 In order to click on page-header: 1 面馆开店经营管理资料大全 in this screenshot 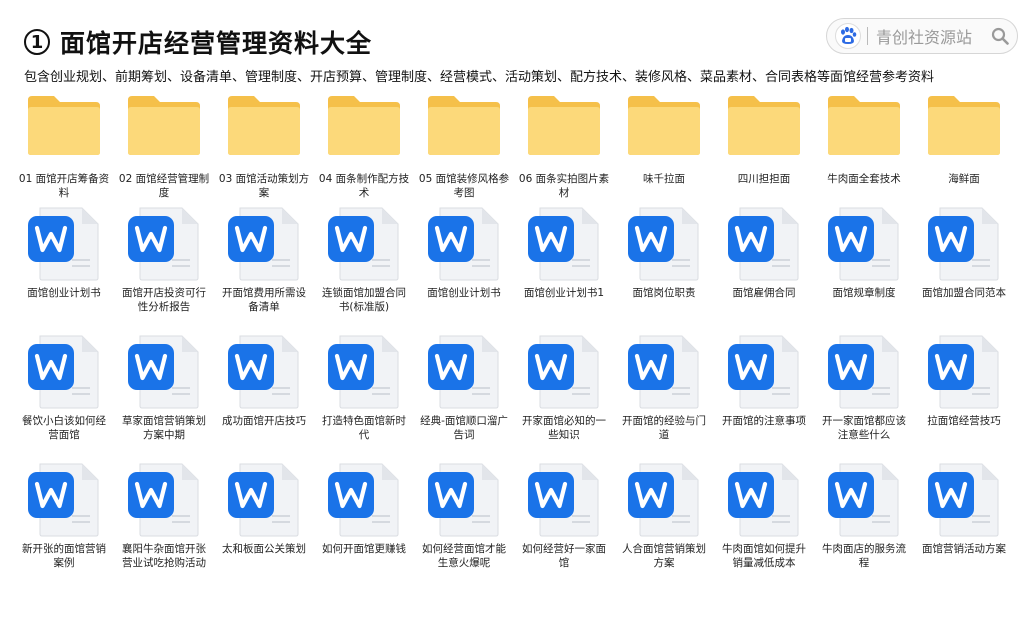, I will do `click(198, 42)`.